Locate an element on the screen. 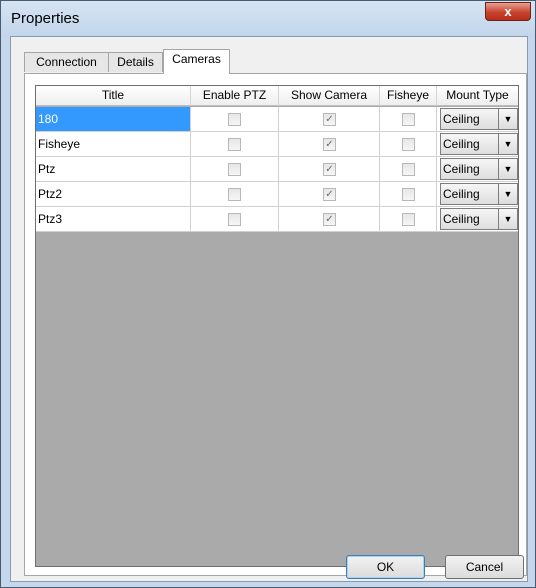  tab-connection: Connection is located at coordinates (66, 62).